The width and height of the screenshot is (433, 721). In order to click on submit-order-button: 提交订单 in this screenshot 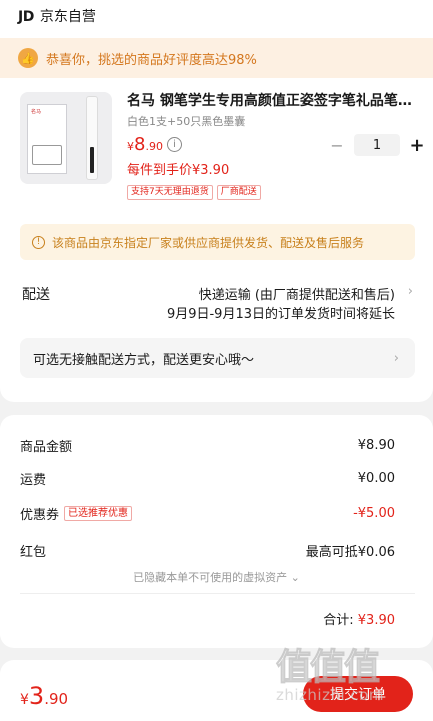, I will do `click(358, 694)`.